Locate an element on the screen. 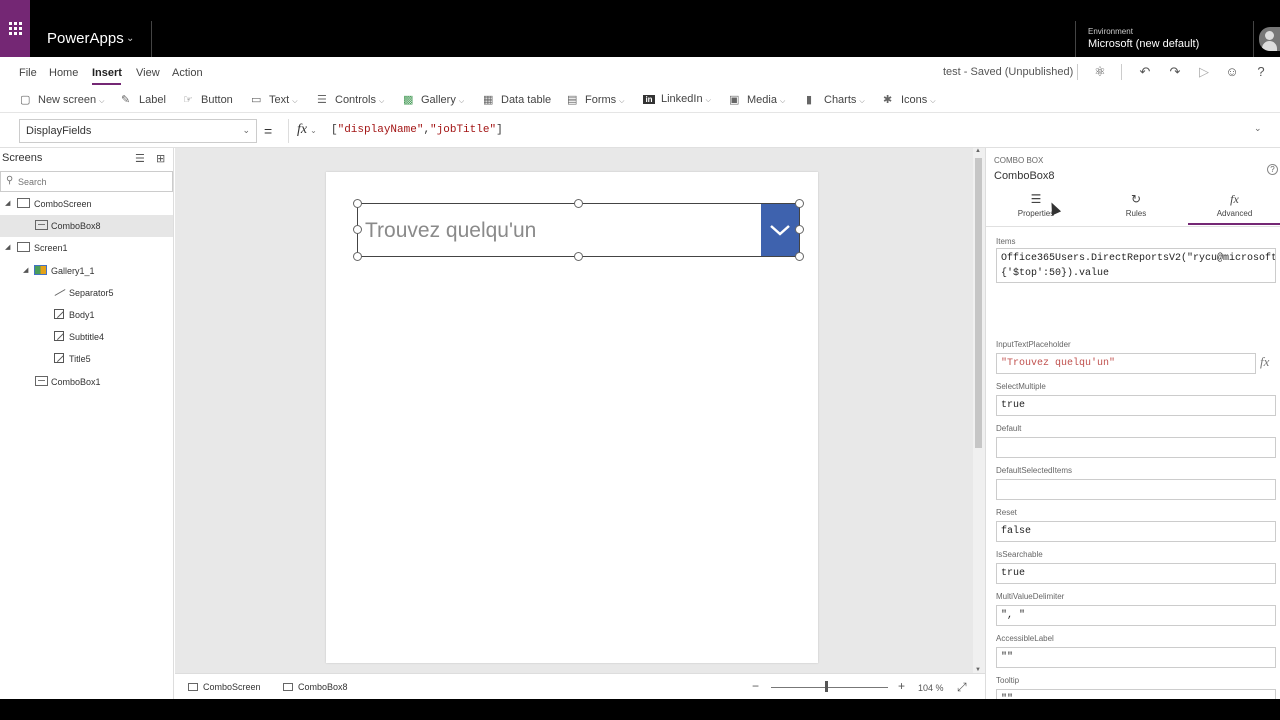 The height and width of the screenshot is (720, 1280). button-icon: ☞ is located at coordinates (188, 100).